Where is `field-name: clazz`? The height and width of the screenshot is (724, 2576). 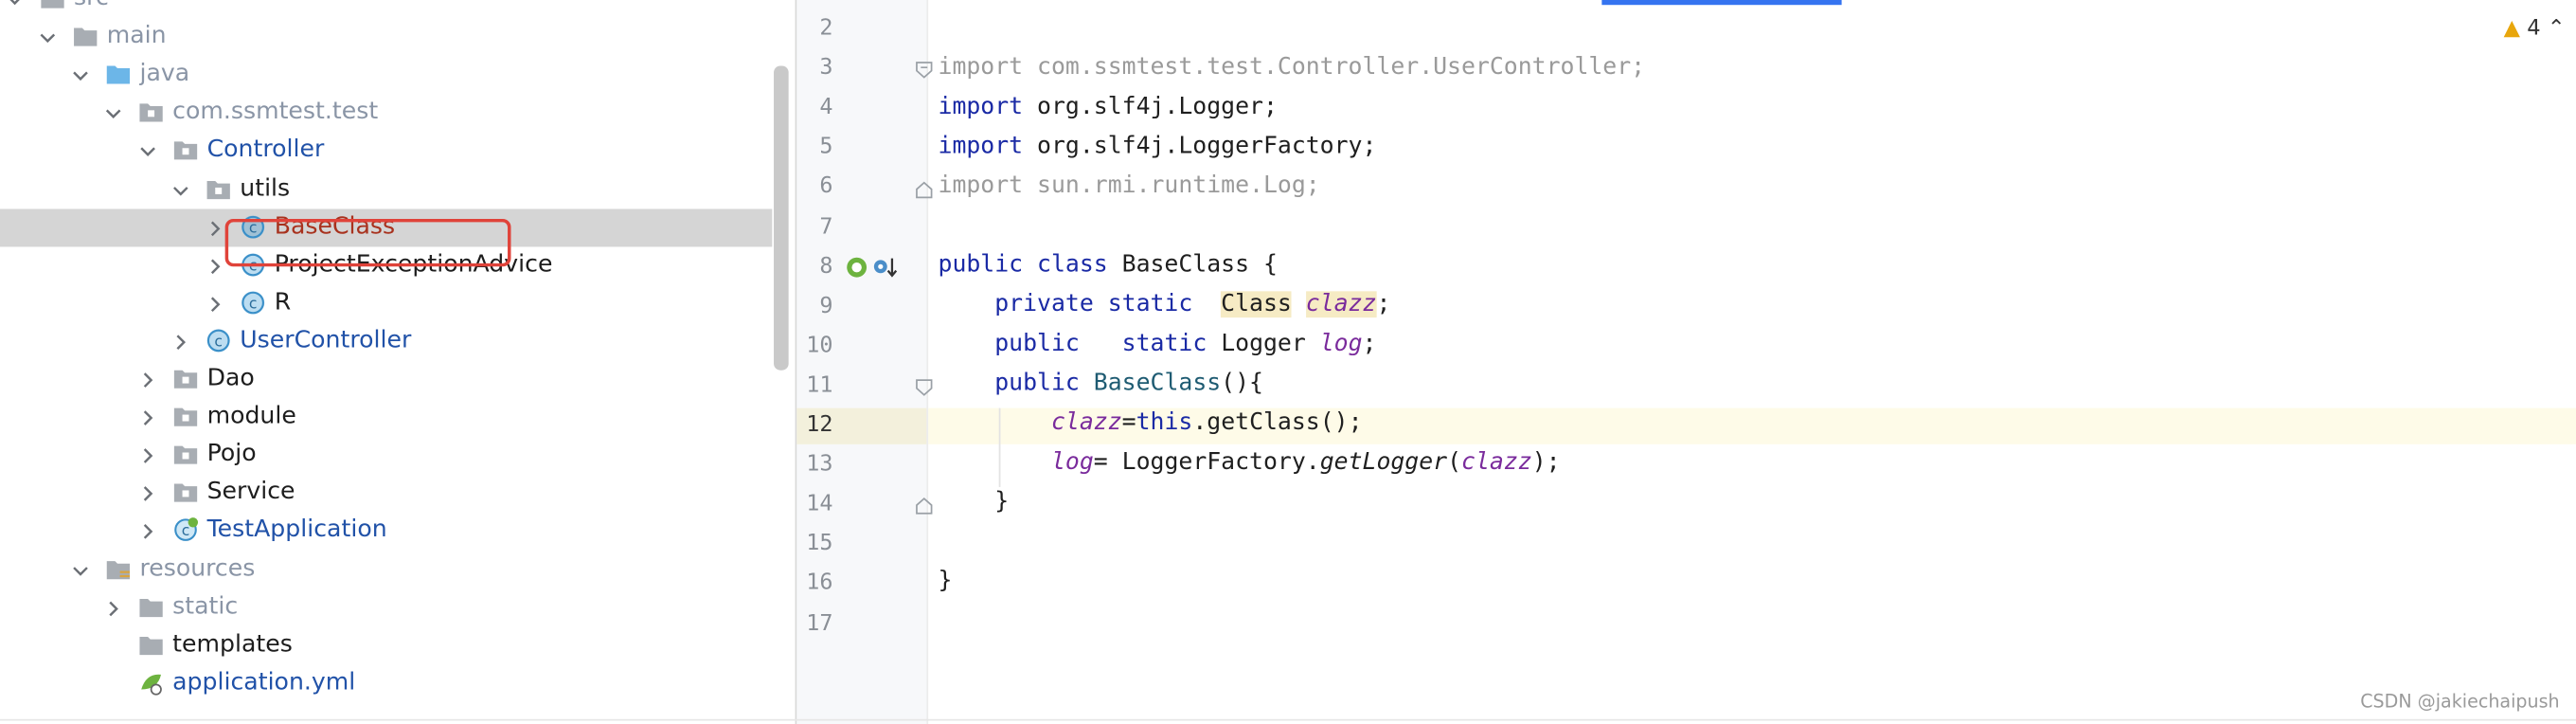
field-name: clazz is located at coordinates (1341, 304).